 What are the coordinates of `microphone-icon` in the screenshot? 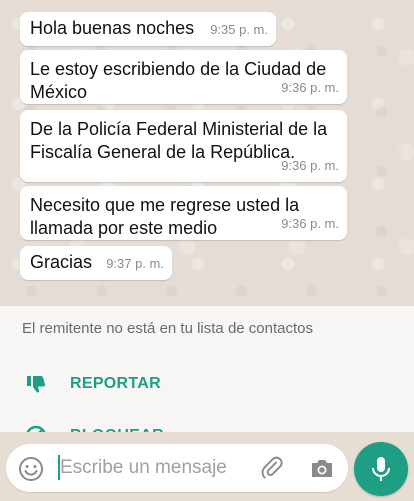 It's located at (381, 469).